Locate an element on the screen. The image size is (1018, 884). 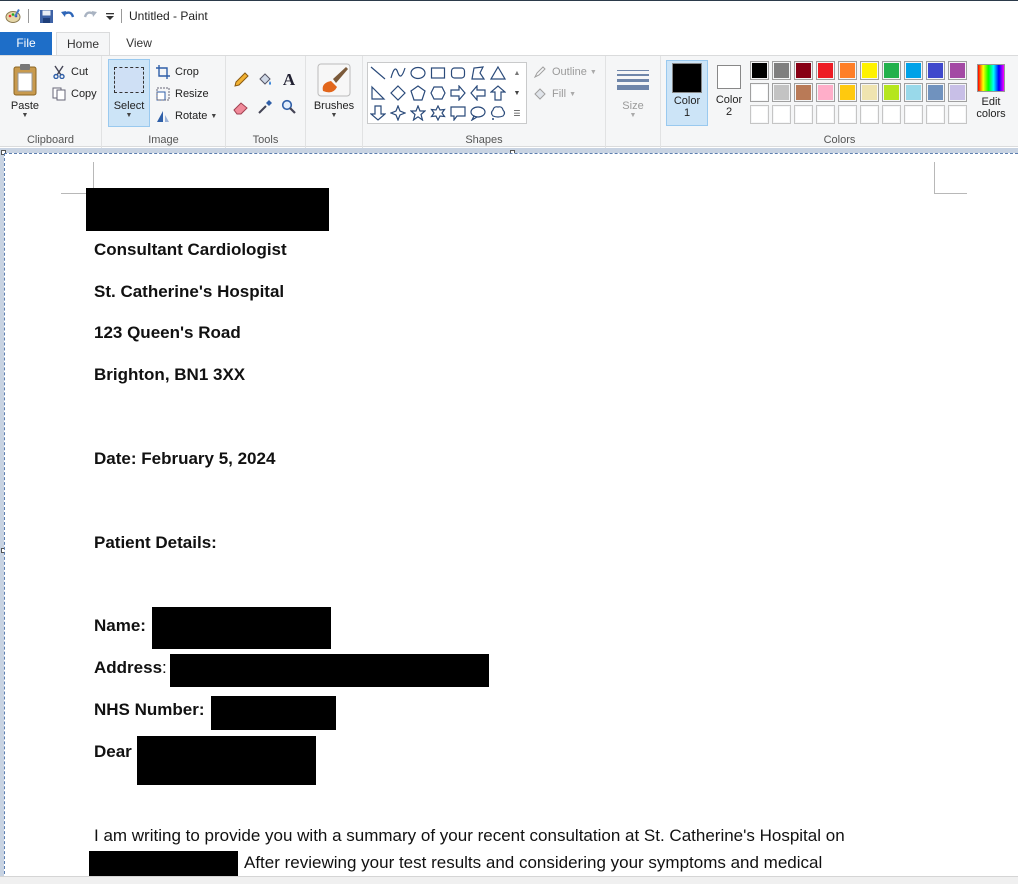
right-arrow-shape-icon is located at coordinates (458, 93).